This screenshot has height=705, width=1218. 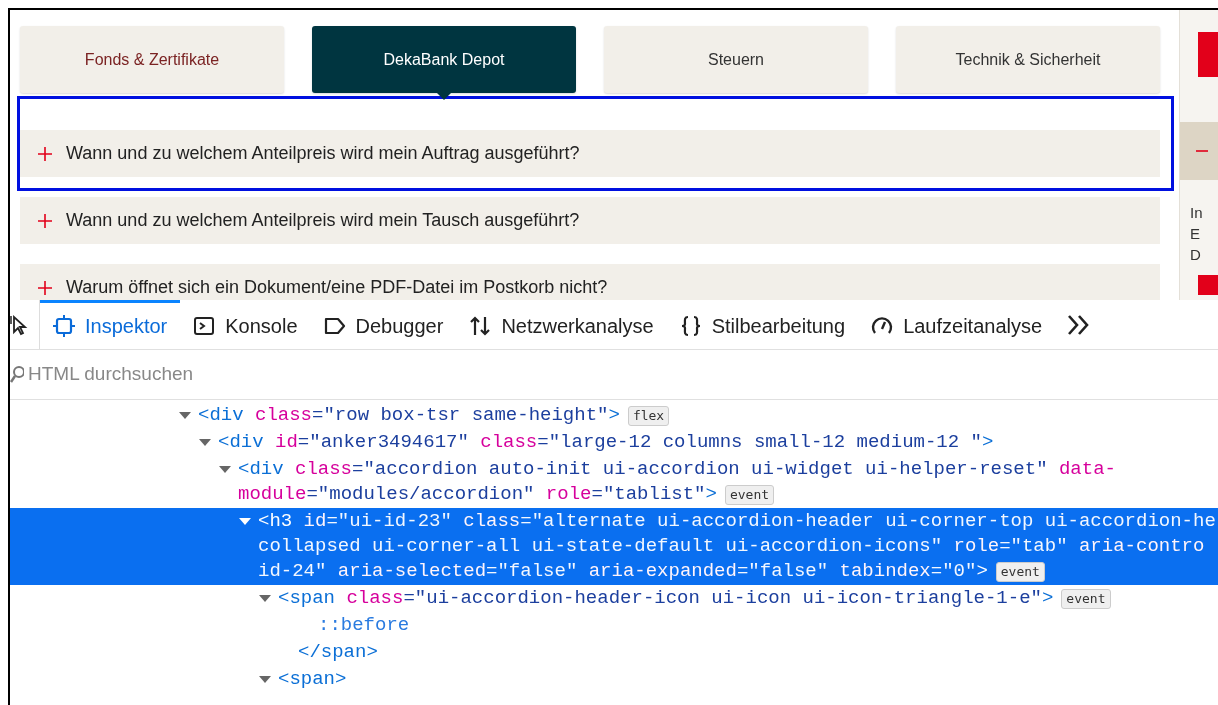 What do you see at coordinates (383, 324) in the screenshot?
I see `devtools-tab: Debugger` at bounding box center [383, 324].